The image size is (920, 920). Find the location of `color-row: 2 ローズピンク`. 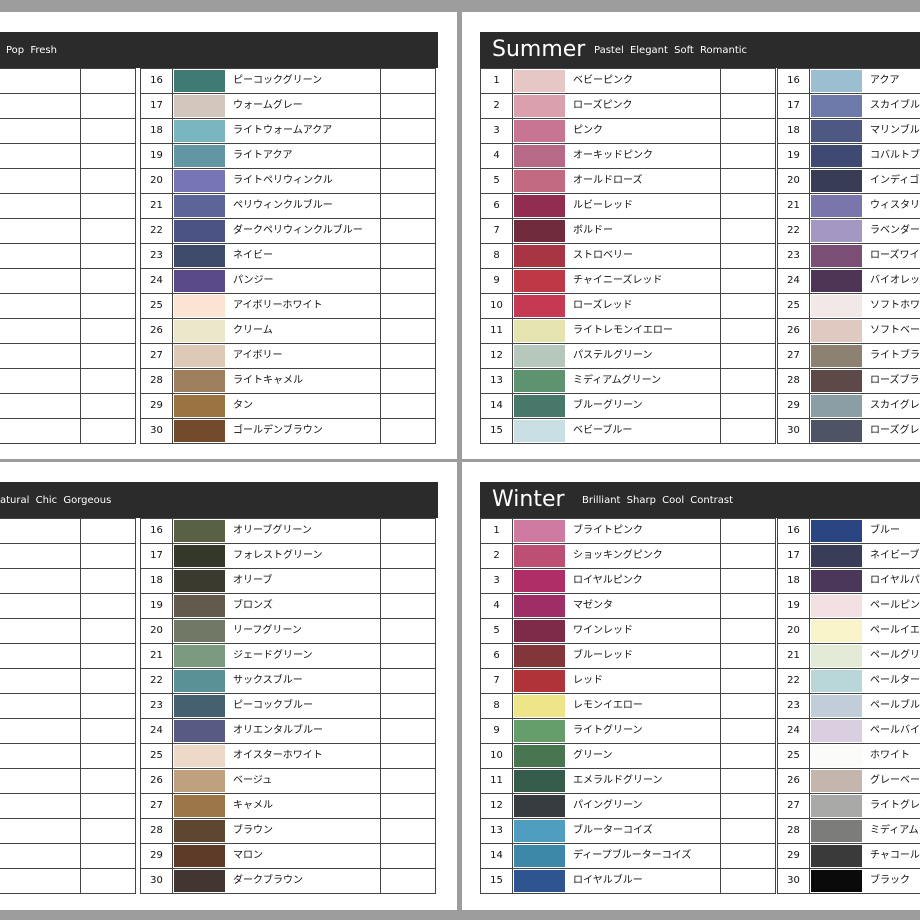

color-row: 2 ローズピンク is located at coordinates (628, 106).